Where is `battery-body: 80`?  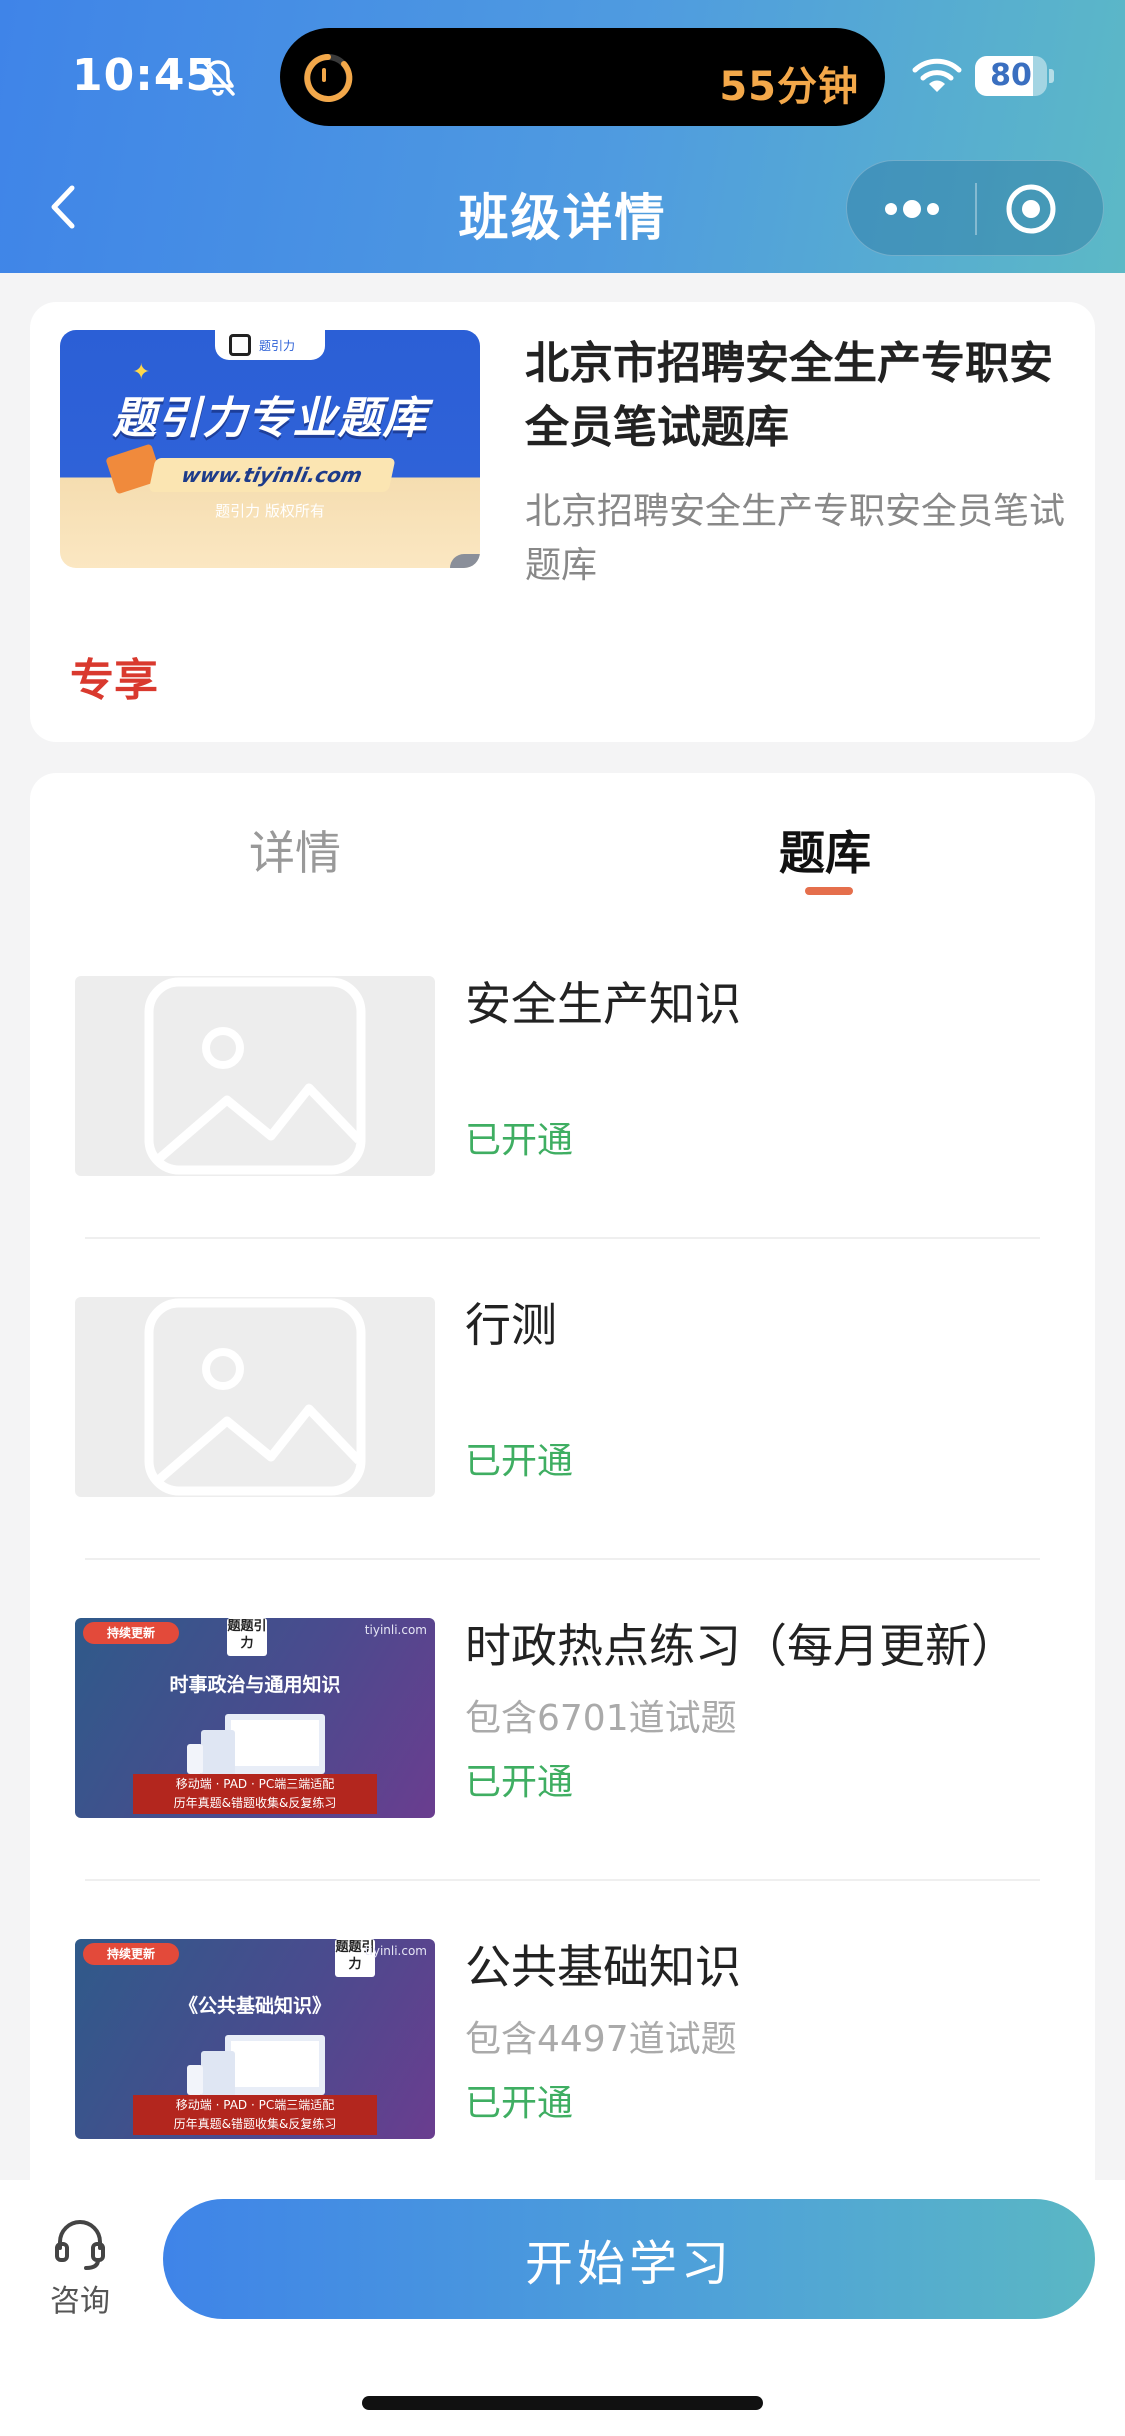
battery-body: 80 is located at coordinates (1011, 76).